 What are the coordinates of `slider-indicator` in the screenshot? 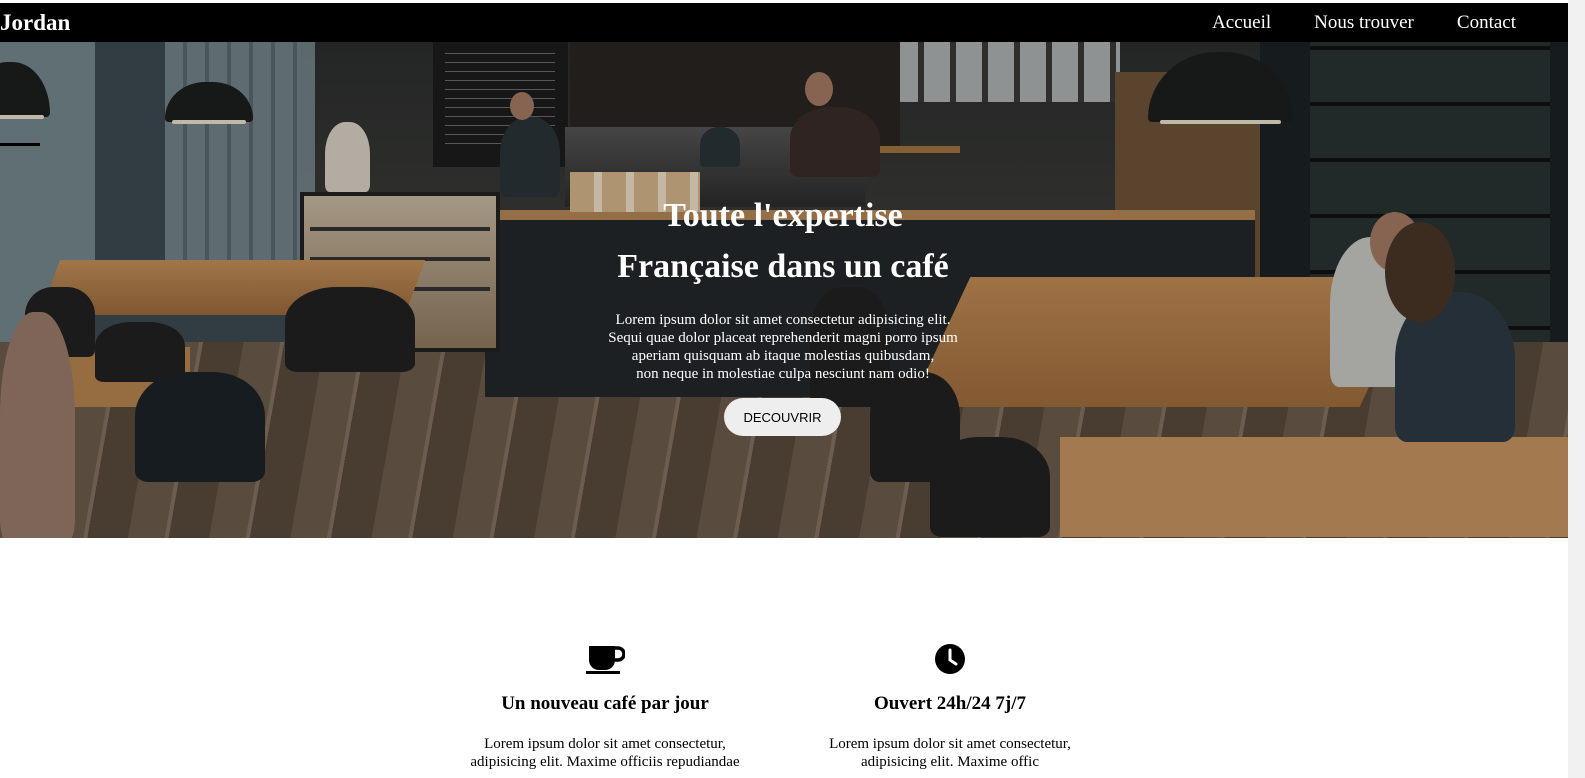 It's located at (20, 144).